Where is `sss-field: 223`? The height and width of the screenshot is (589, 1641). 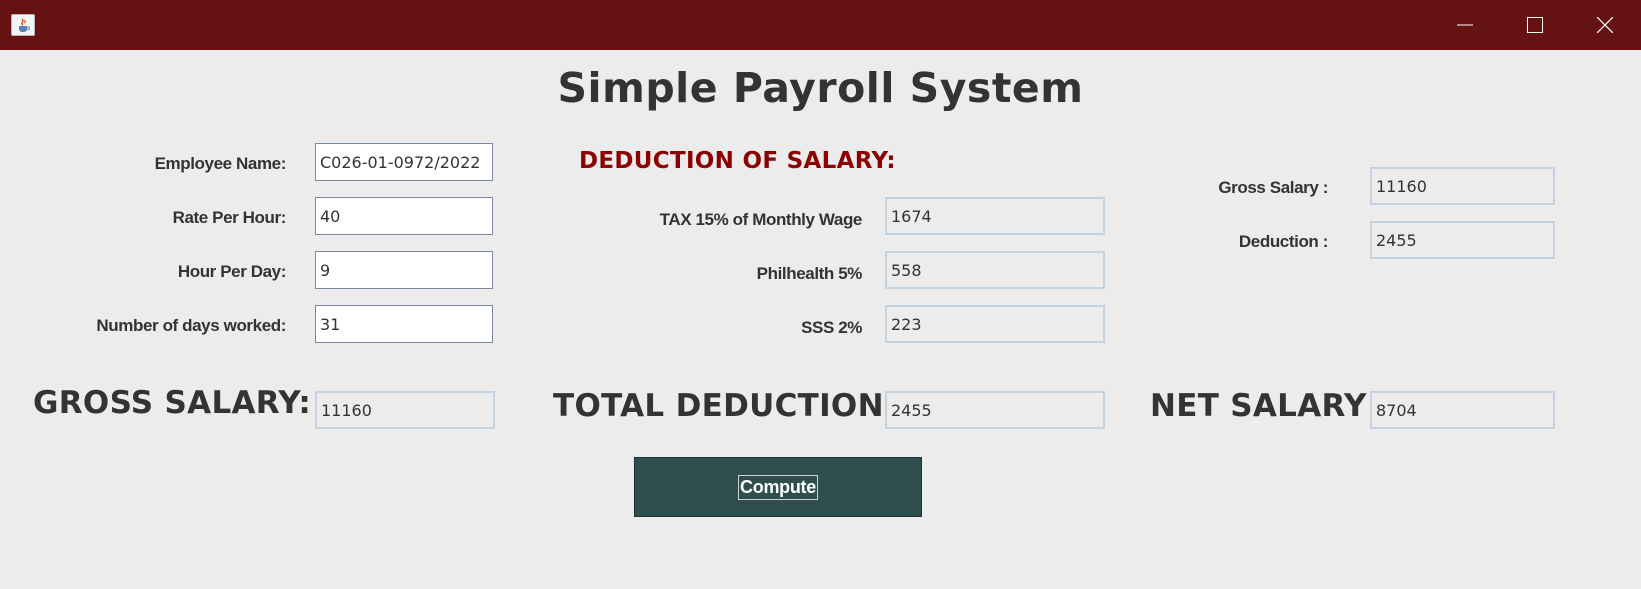
sss-field: 223 is located at coordinates (995, 324).